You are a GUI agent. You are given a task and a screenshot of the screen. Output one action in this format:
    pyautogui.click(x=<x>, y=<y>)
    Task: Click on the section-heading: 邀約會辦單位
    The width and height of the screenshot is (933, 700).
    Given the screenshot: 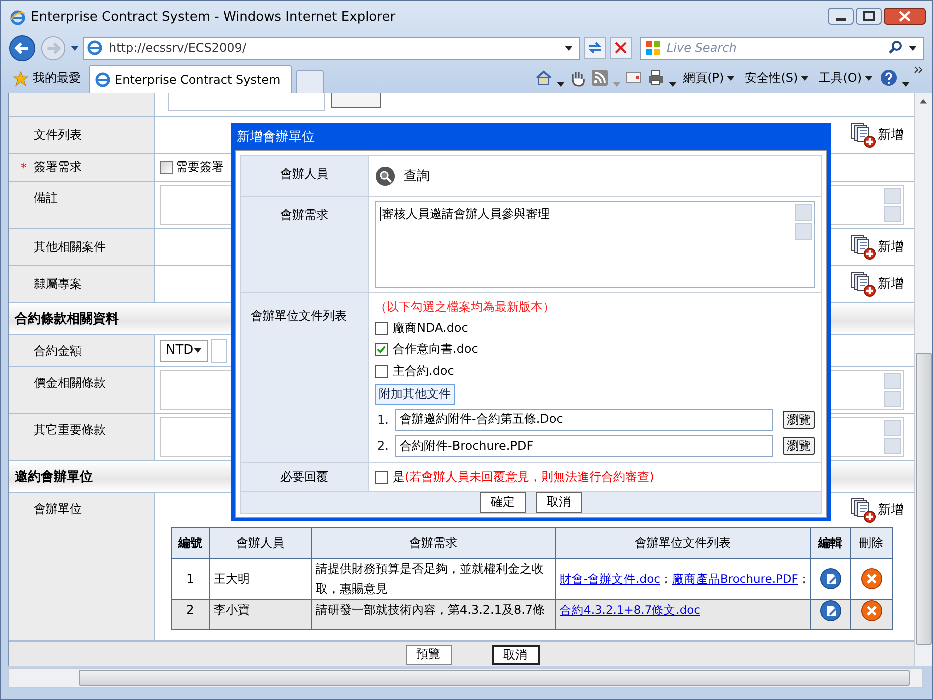 What is the action you would take?
    pyautogui.click(x=54, y=477)
    